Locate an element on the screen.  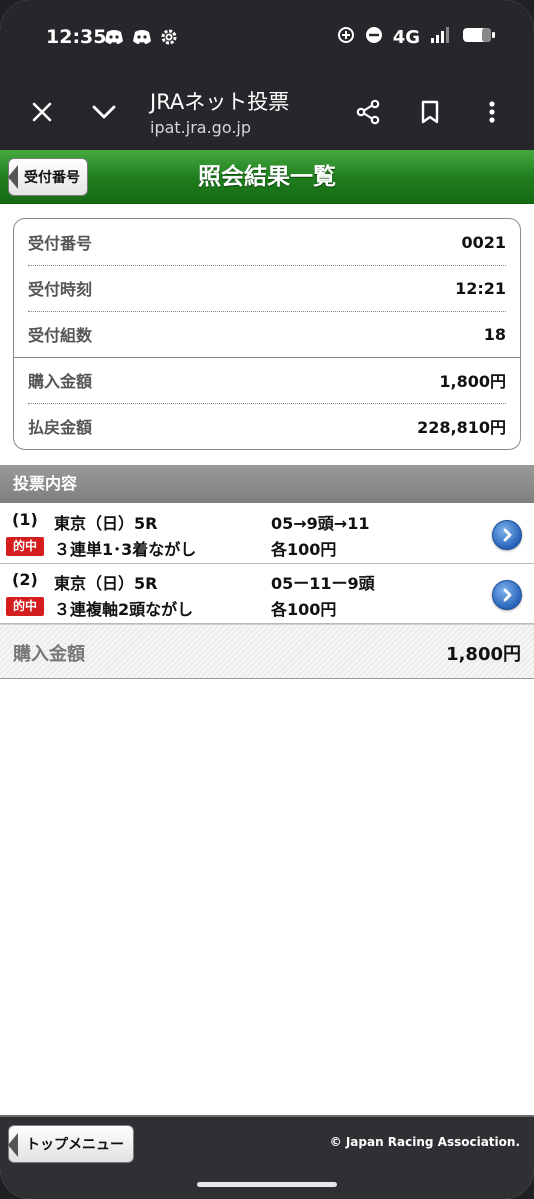
top-menu-button: トップメニュー is located at coordinates (71, 1144).